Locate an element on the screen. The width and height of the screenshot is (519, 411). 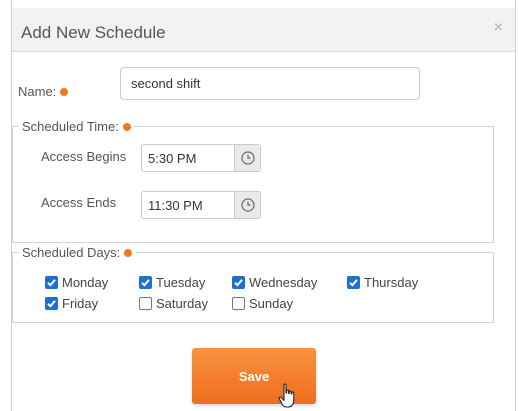
name-label: Name: is located at coordinates (43, 91).